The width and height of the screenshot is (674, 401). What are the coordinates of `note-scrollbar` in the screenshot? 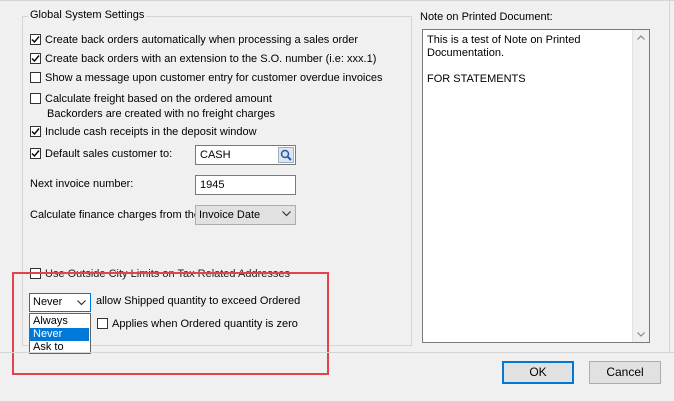 It's located at (640, 186).